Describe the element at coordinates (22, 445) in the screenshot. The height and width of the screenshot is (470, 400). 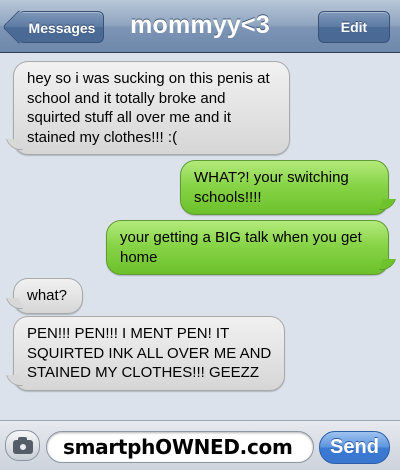
I see `camera-button` at that location.